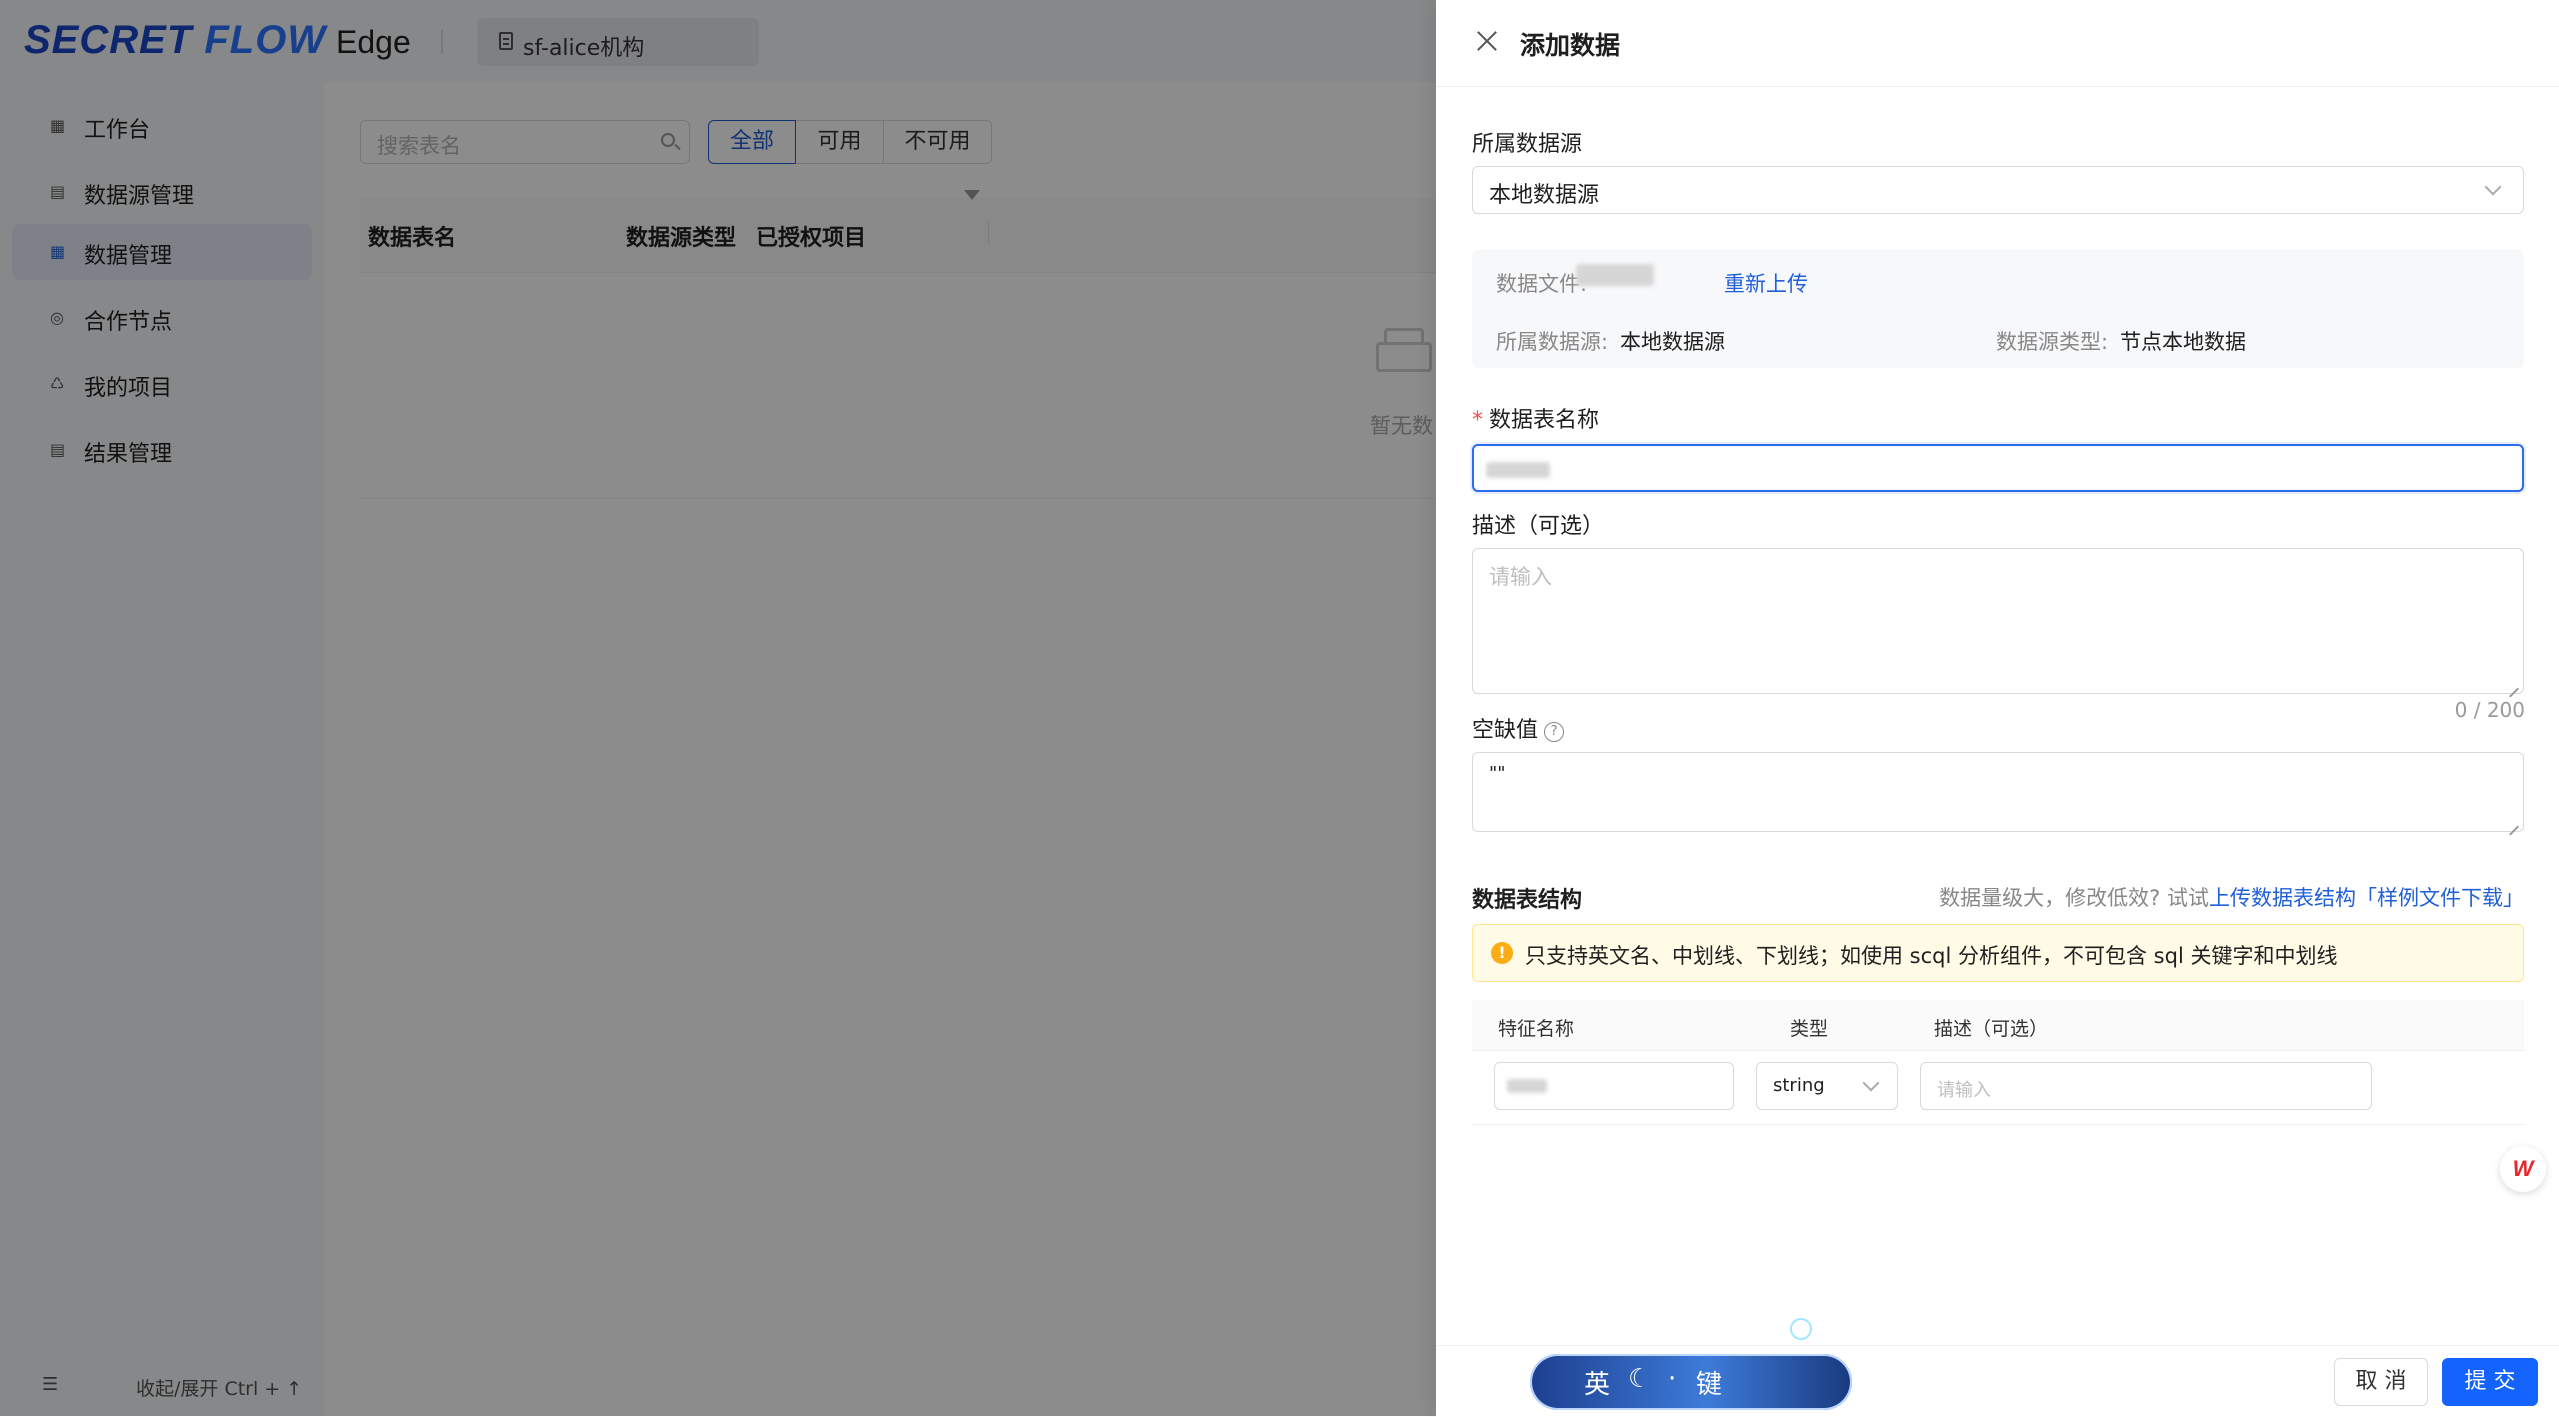 The image size is (2559, 1417). What do you see at coordinates (1542, 284) in the screenshot?
I see `file-key: 数据文件:` at bounding box center [1542, 284].